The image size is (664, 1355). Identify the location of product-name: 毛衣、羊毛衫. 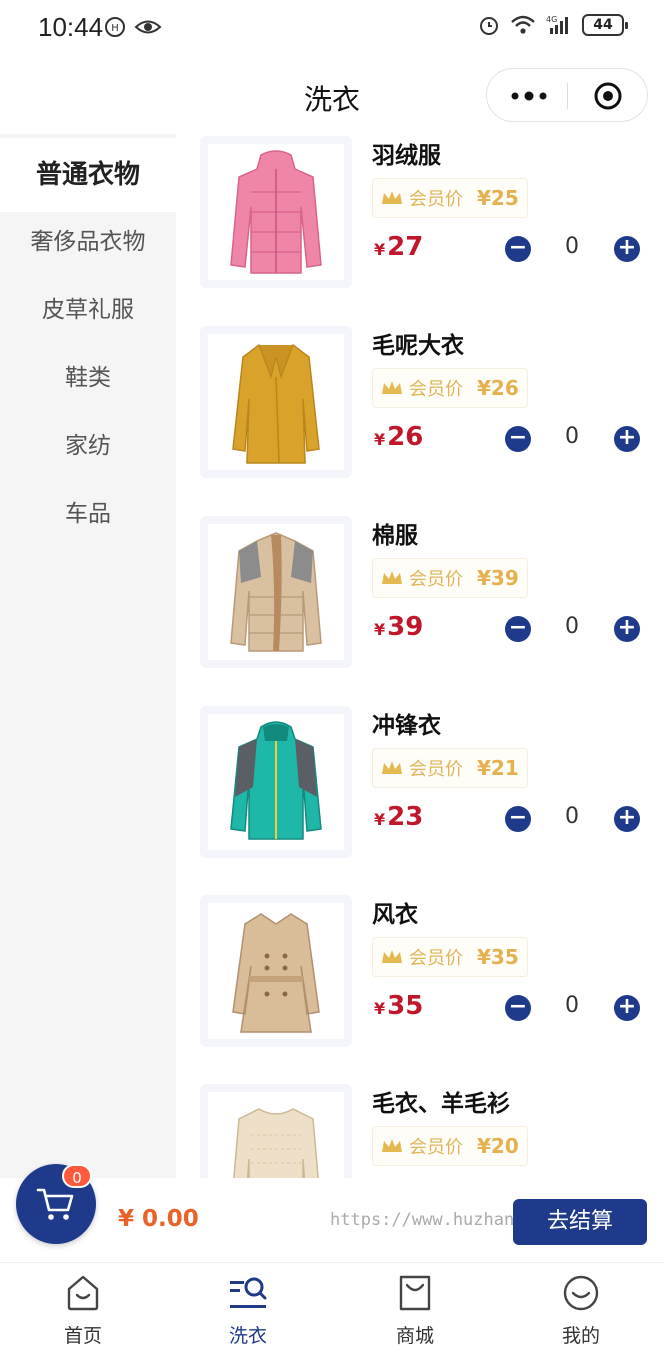
(441, 1104).